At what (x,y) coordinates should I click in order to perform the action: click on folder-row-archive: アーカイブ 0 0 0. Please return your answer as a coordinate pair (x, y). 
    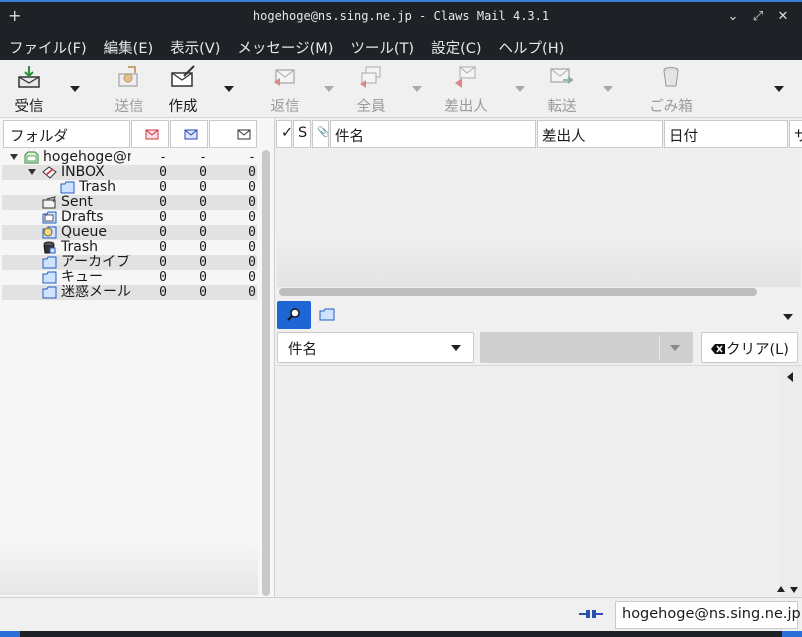
    Looking at the image, I should click on (129, 262).